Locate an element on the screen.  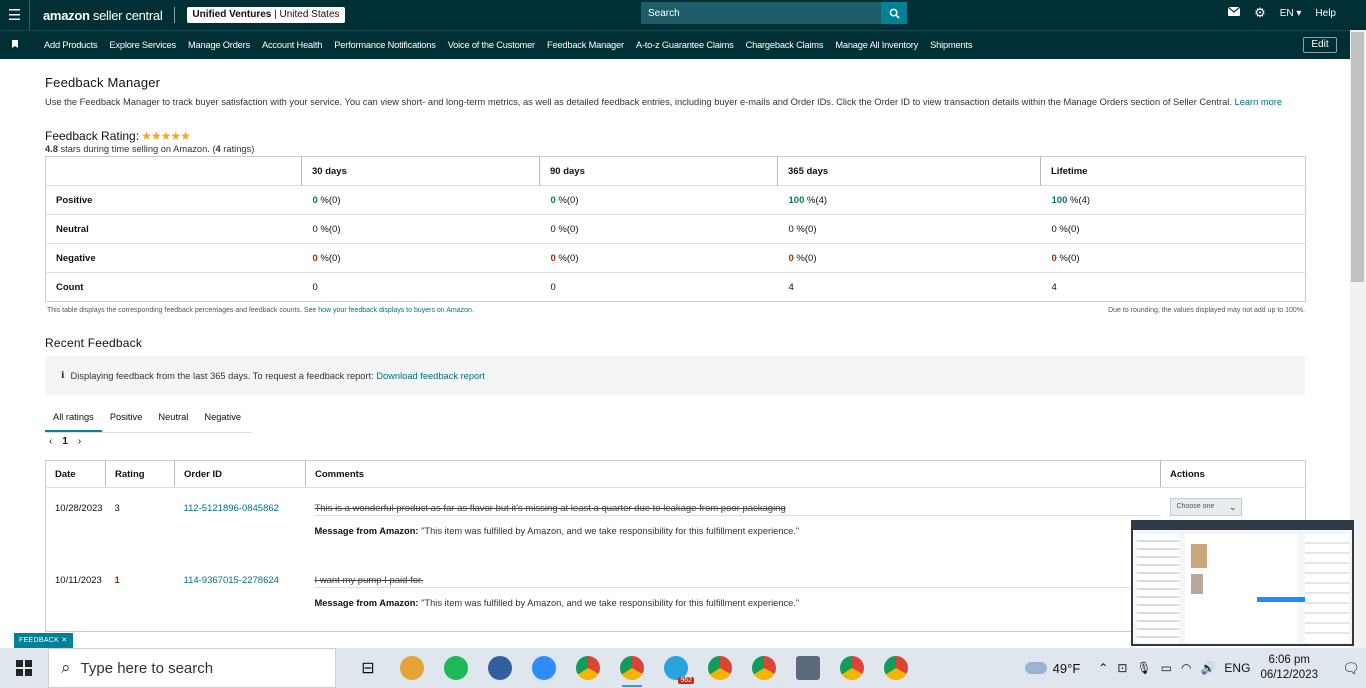
menu-icon: ☰ is located at coordinates (15, 15).